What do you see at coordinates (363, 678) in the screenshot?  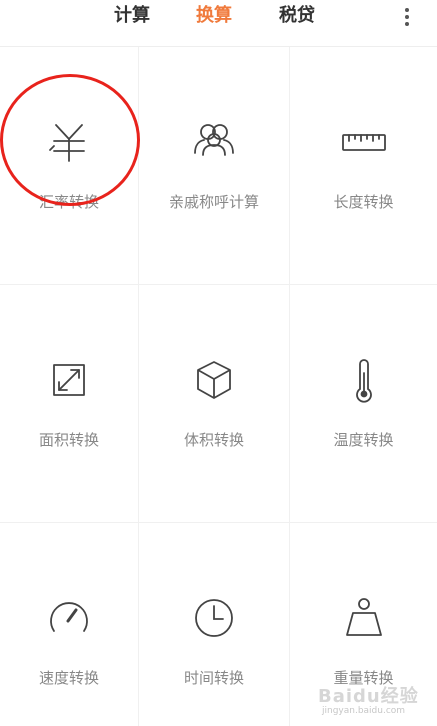 I see `grid-item-label: 重量转换` at bounding box center [363, 678].